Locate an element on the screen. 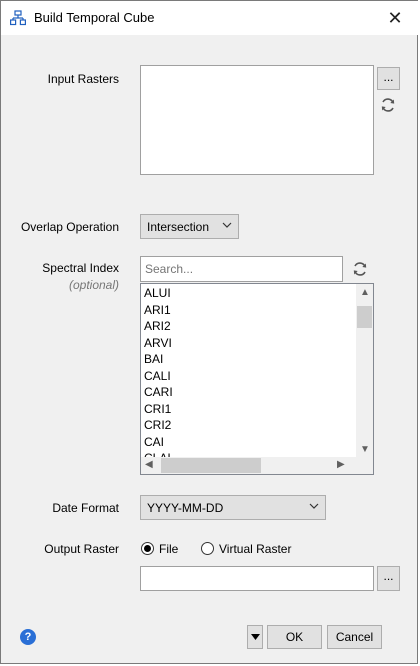 This screenshot has height=666, width=420. cube-network-icon is located at coordinates (18, 18).